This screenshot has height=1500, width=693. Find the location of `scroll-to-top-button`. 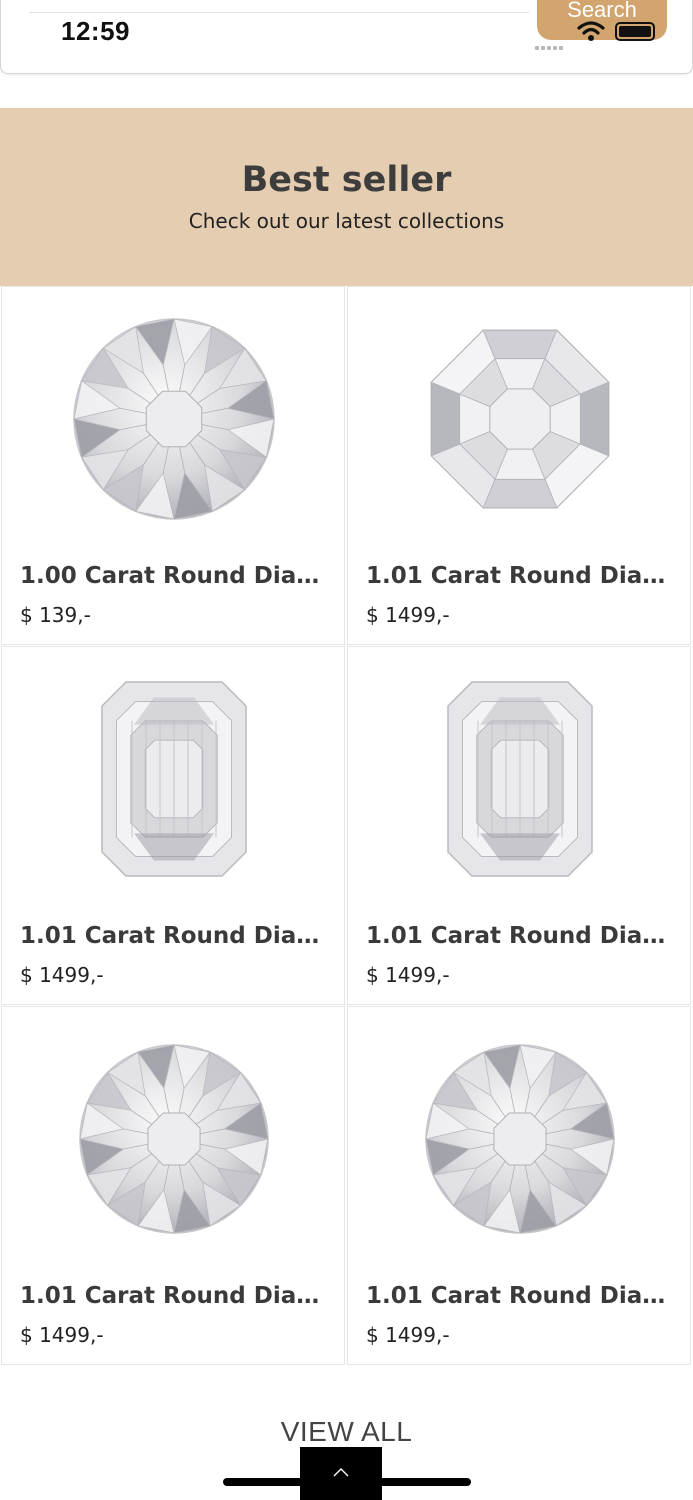

scroll-to-top-button is located at coordinates (341, 1473).